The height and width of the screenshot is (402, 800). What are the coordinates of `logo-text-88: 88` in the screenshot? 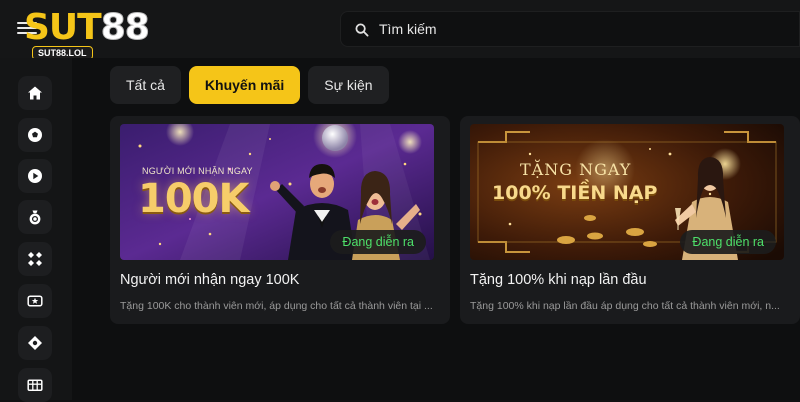 It's located at (125, 27).